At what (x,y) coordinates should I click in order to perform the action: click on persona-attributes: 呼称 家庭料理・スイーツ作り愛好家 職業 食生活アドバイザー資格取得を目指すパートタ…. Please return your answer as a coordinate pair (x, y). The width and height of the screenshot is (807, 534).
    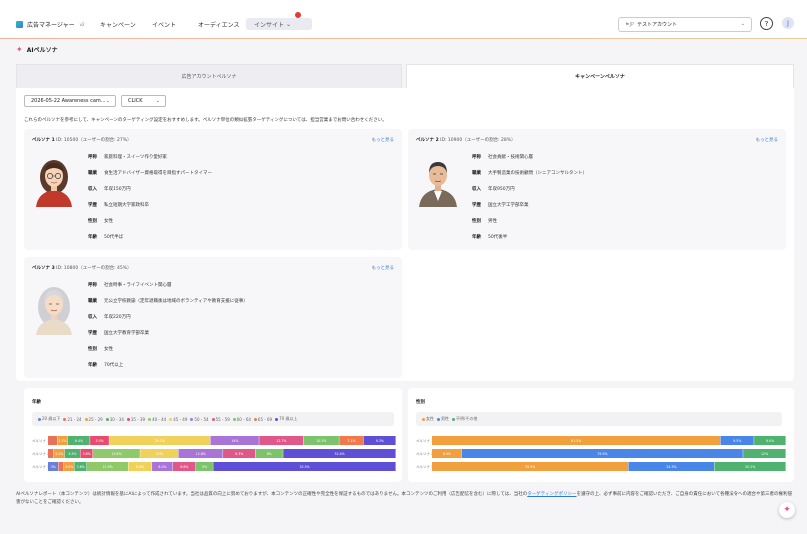
    Looking at the image, I should click on (150, 202).